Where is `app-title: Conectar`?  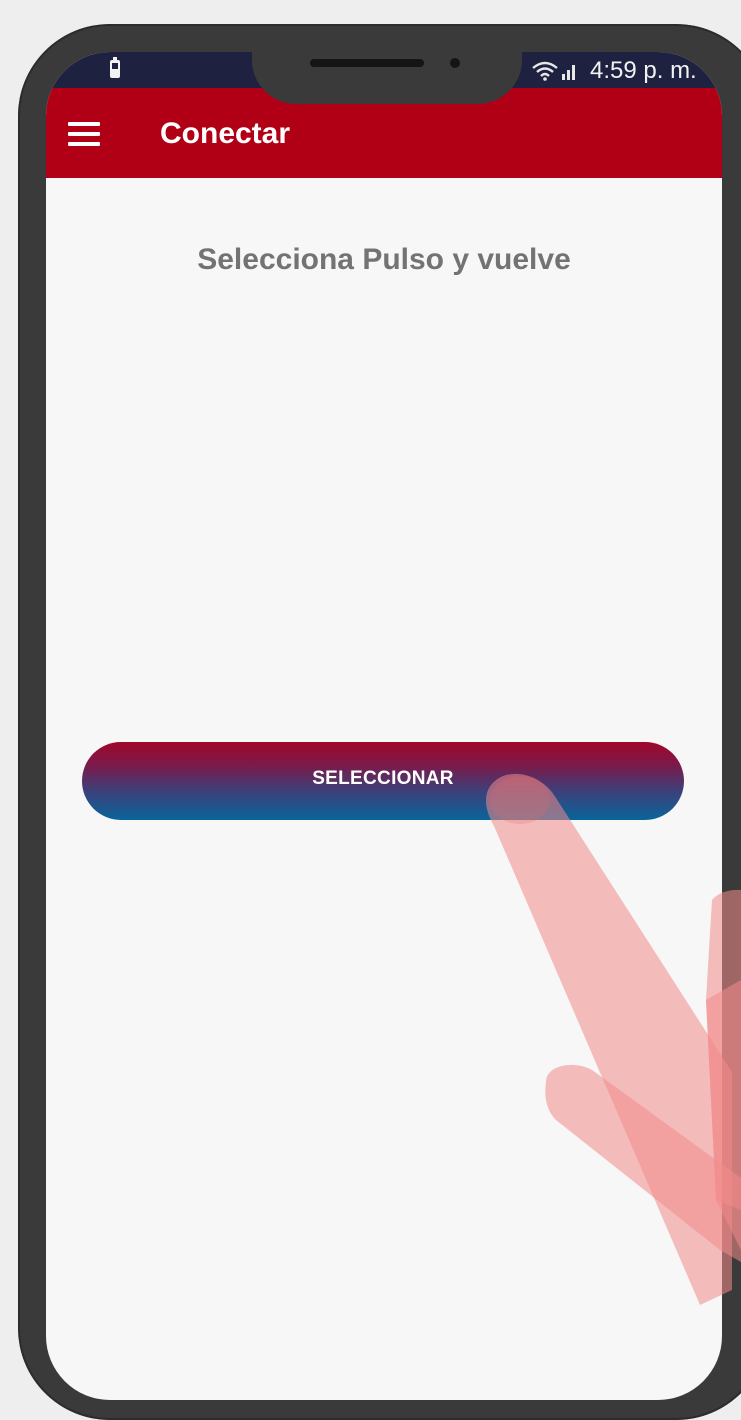 app-title: Conectar is located at coordinates (225, 133).